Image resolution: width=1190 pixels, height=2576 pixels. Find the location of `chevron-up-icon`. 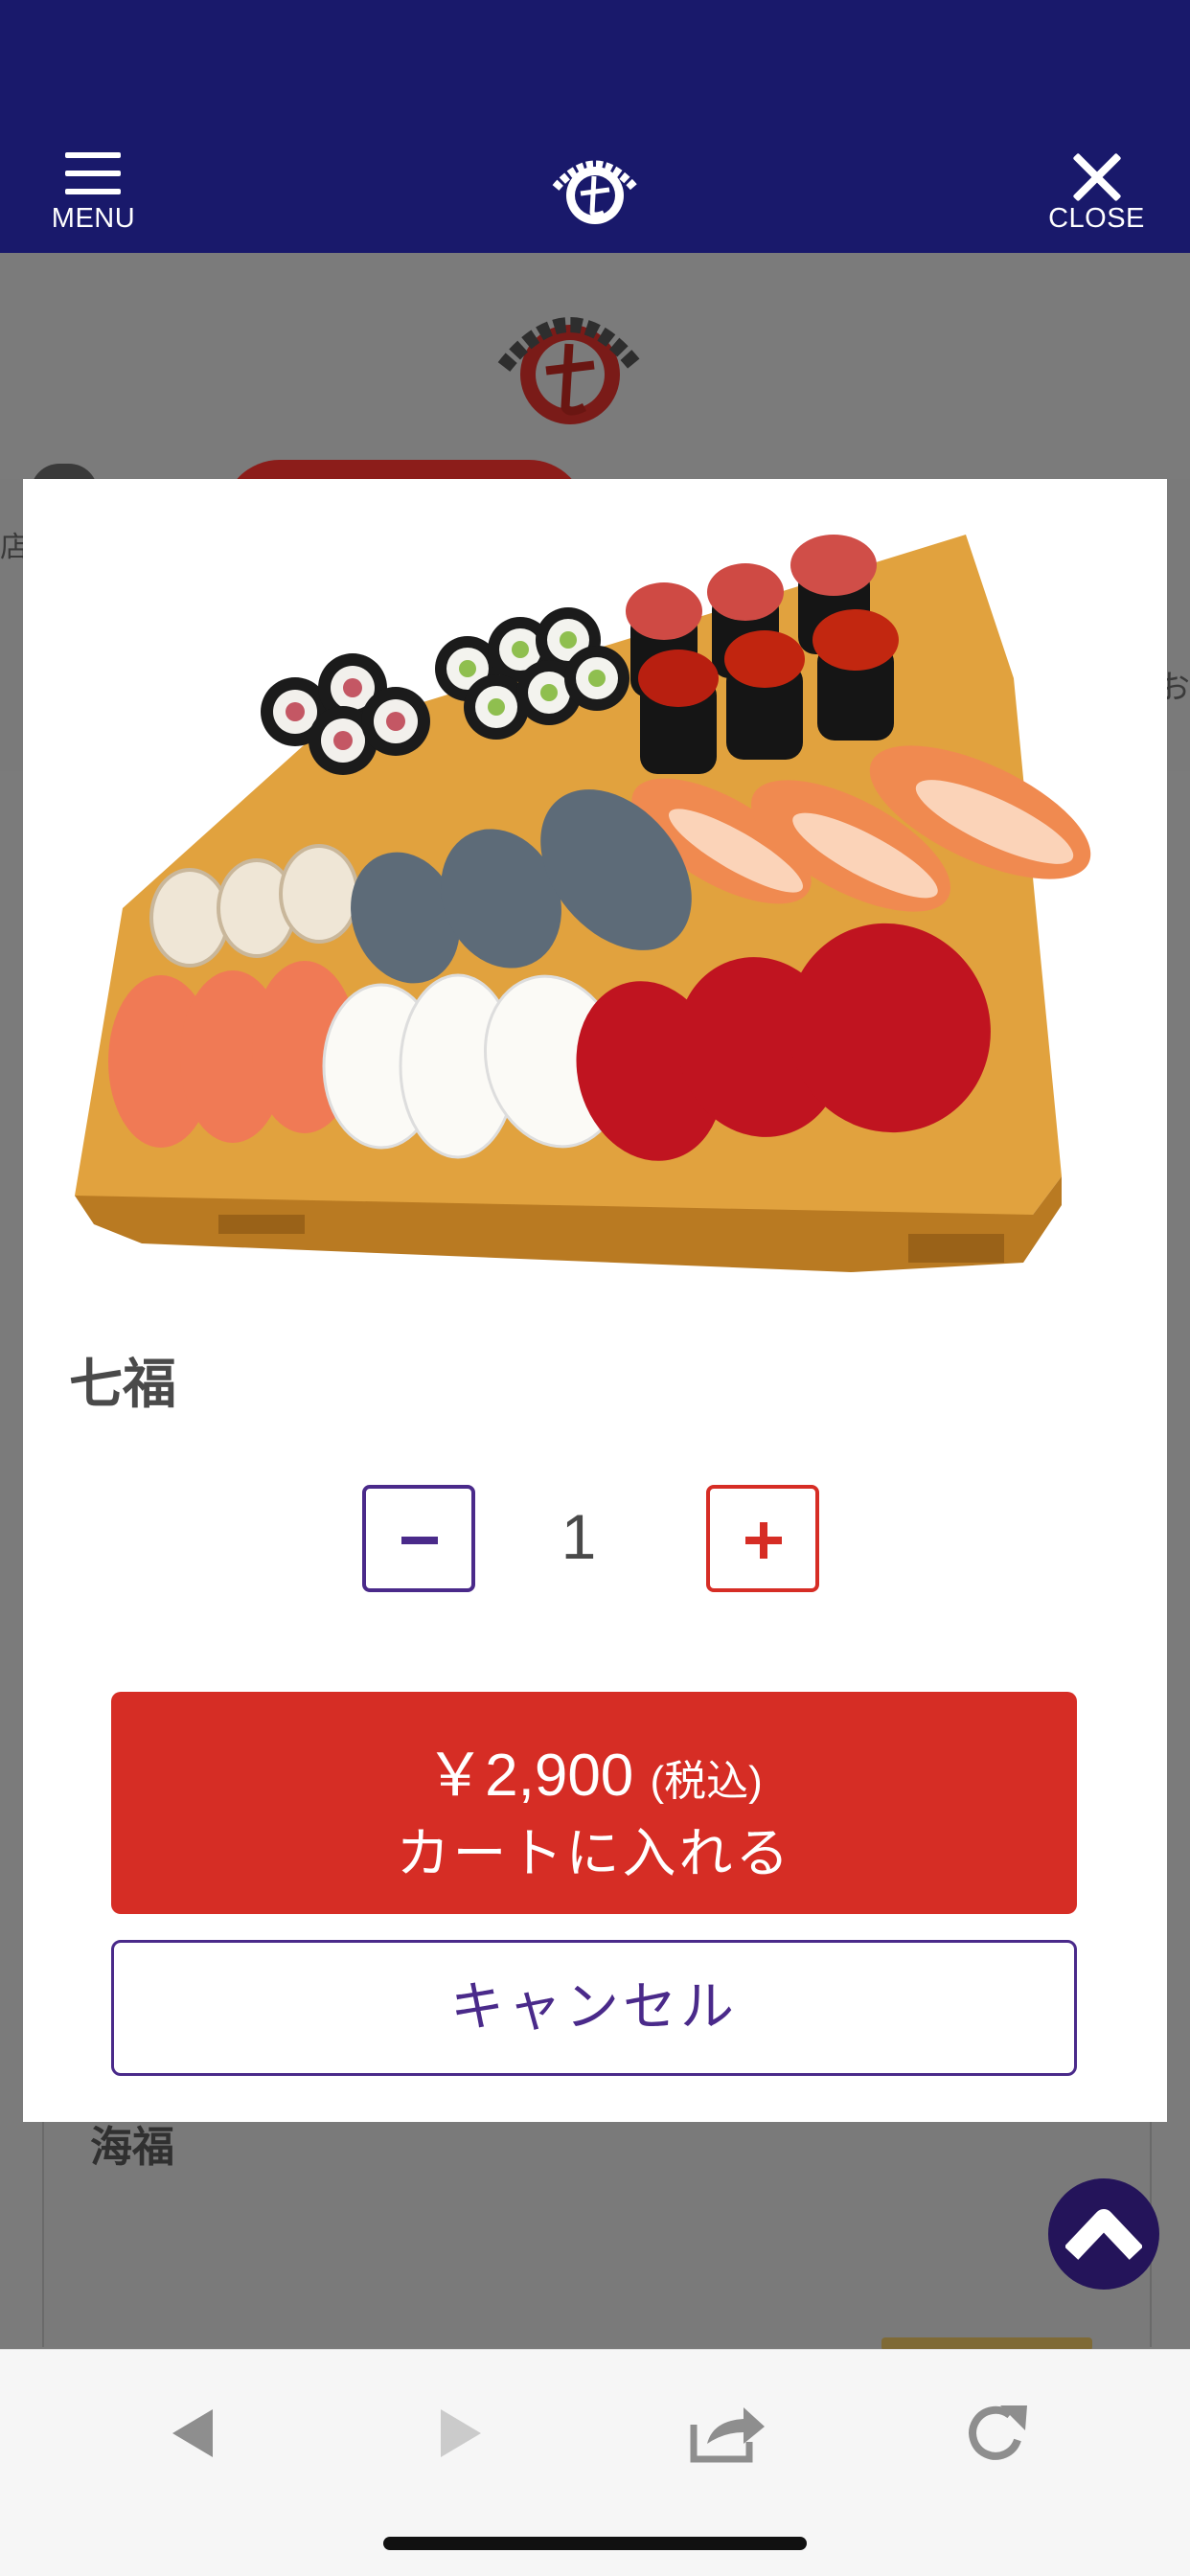

chevron-up-icon is located at coordinates (1103, 2234).